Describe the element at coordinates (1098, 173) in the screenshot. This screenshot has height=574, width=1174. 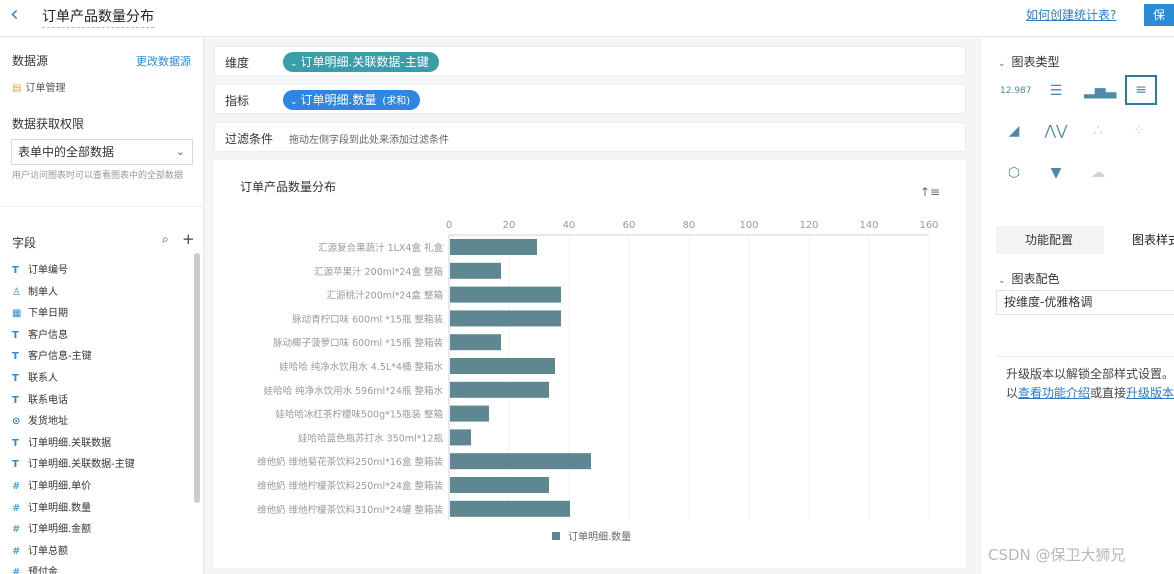
I see `map-icon: ☁` at that location.